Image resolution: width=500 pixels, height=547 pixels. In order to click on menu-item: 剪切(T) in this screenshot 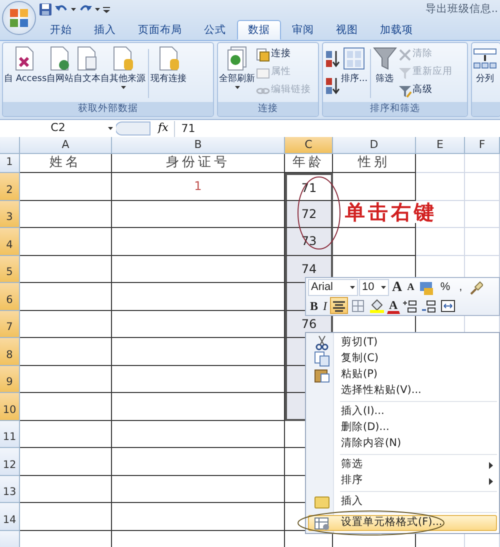, I will do `click(402, 343)`.